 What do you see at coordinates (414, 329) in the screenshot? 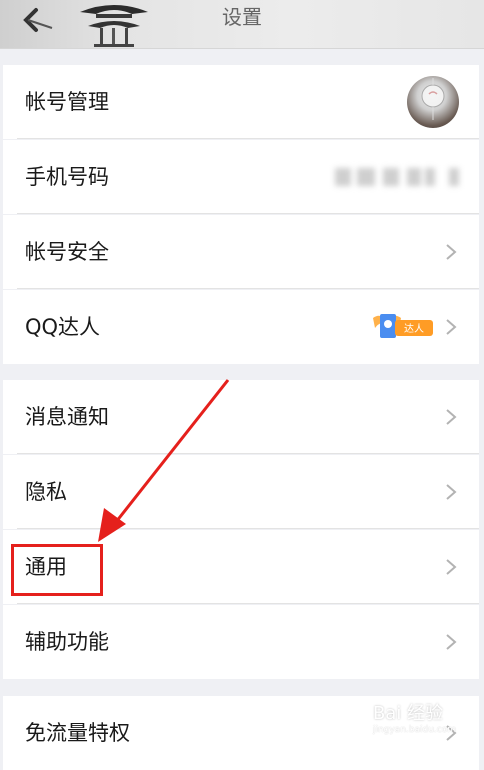
I see `badge-text: 达人` at bounding box center [414, 329].